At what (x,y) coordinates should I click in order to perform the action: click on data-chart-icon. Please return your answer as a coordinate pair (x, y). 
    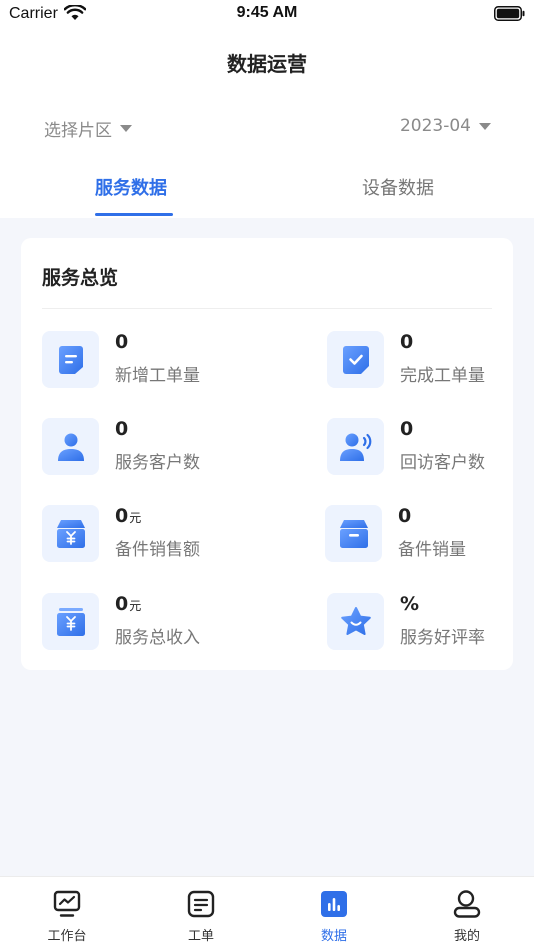
    Looking at the image, I should click on (334, 904).